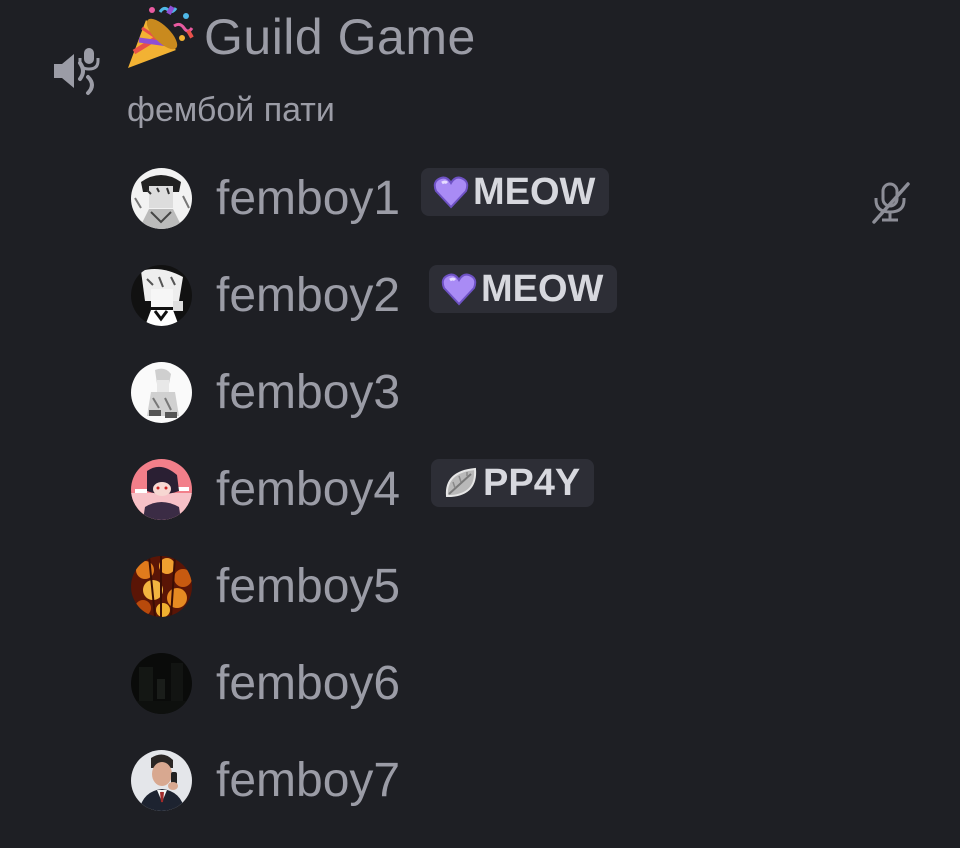 The image size is (960, 848). What do you see at coordinates (308, 198) in the screenshot?
I see `member-name: femboy1` at bounding box center [308, 198].